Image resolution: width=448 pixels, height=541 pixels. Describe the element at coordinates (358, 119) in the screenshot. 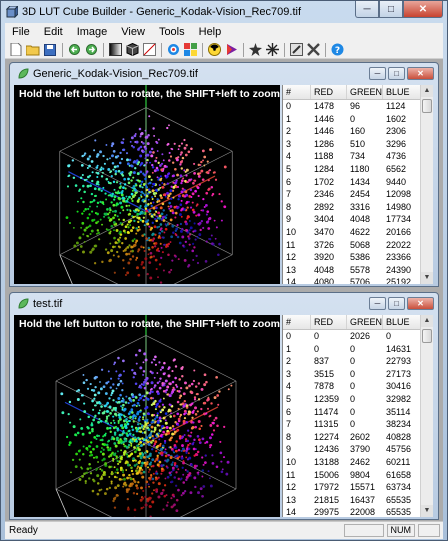

I see `table-row: 1 1446 0 1602` at that location.